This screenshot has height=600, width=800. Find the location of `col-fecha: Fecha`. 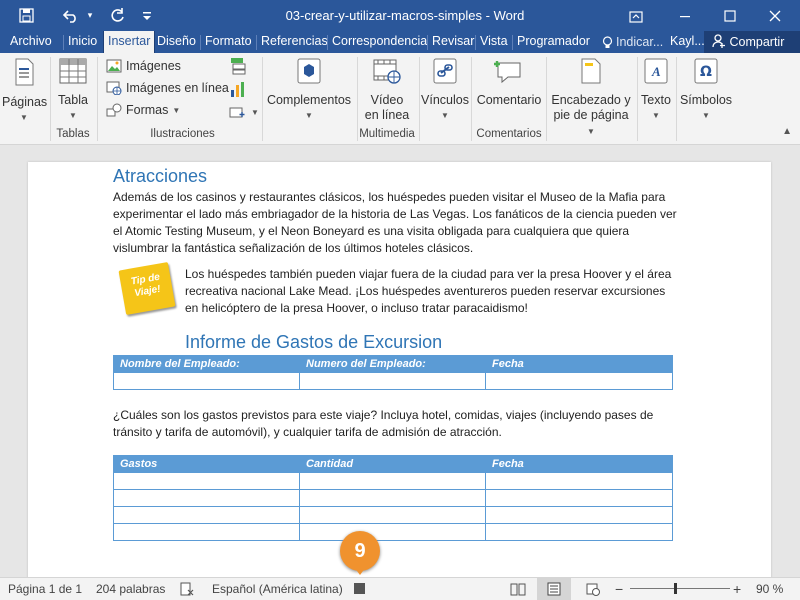

col-fecha: Fecha is located at coordinates (579, 364).